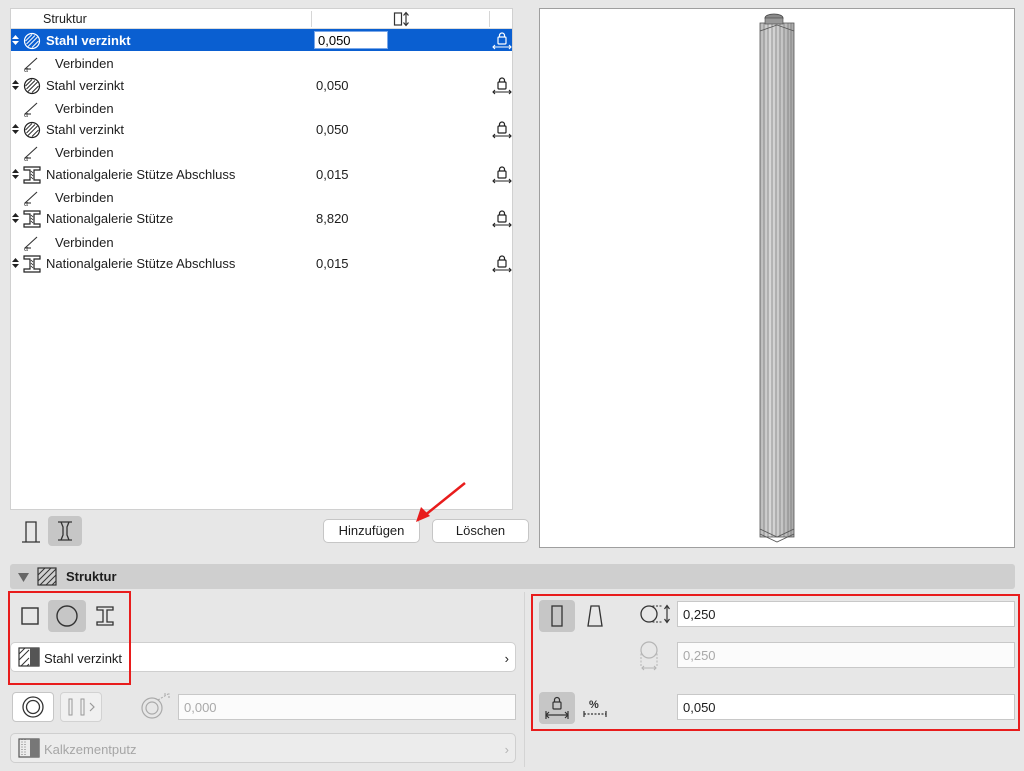 This screenshot has width=1024, height=771. What do you see at coordinates (31, 531) in the screenshot?
I see `straight-column-view-button` at bounding box center [31, 531].